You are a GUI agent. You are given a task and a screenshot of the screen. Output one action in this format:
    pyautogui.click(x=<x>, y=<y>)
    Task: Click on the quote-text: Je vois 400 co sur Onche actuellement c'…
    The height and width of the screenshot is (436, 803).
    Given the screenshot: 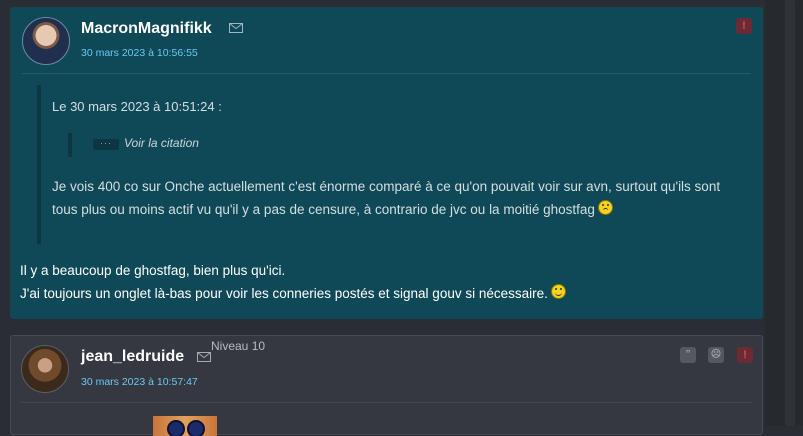 What is the action you would take?
    pyautogui.click(x=397, y=198)
    